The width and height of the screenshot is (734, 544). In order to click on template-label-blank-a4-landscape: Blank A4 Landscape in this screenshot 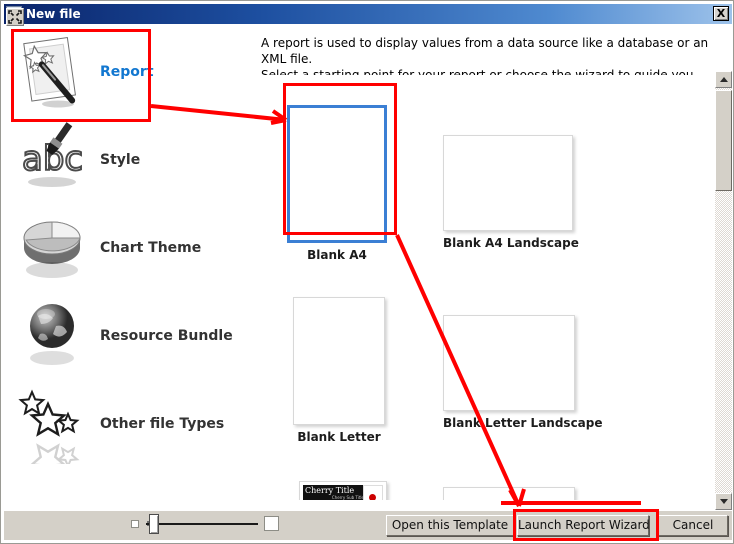, I will do `click(511, 243)`.